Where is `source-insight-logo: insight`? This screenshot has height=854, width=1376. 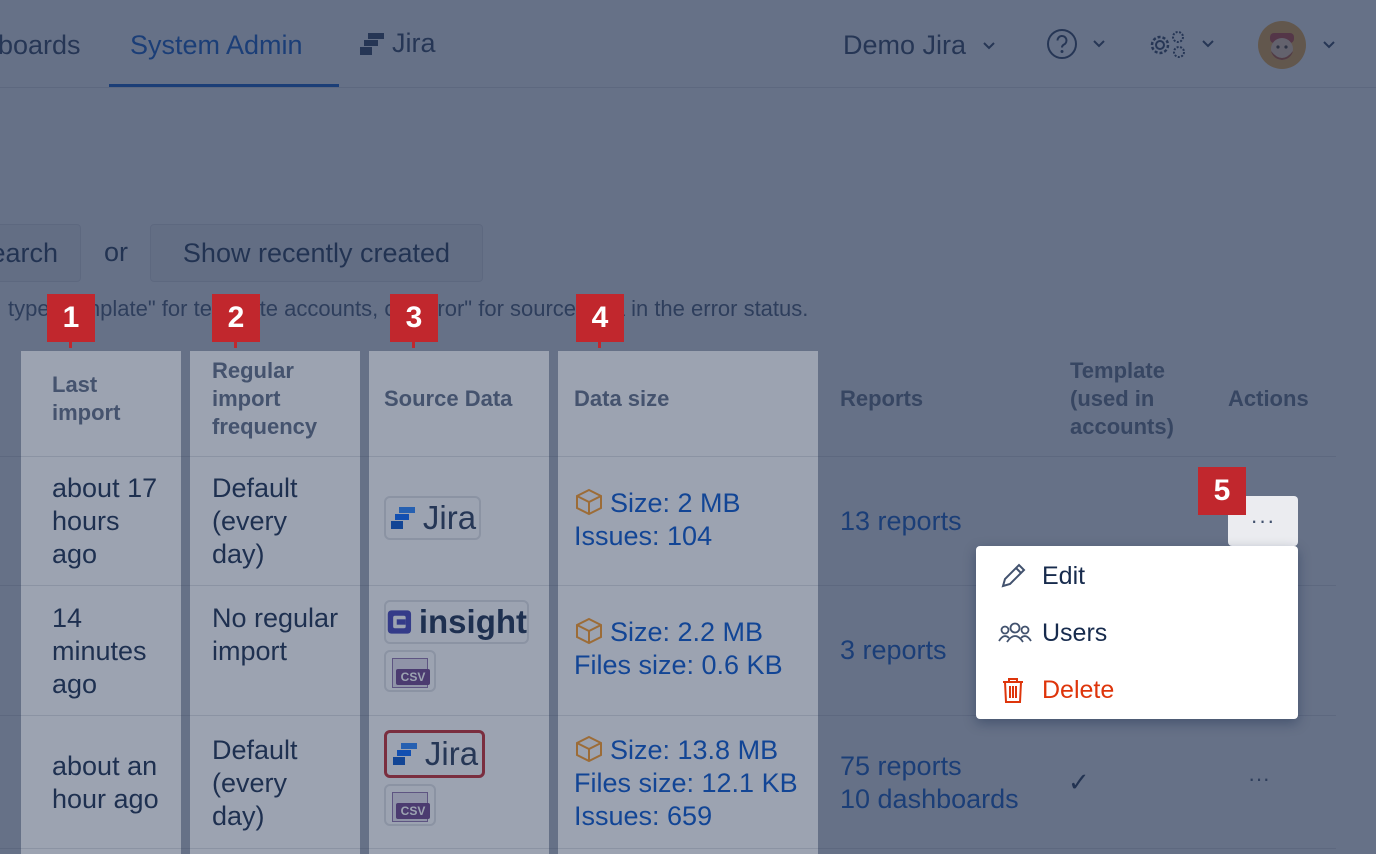
source-insight-logo: insight is located at coordinates (456, 622).